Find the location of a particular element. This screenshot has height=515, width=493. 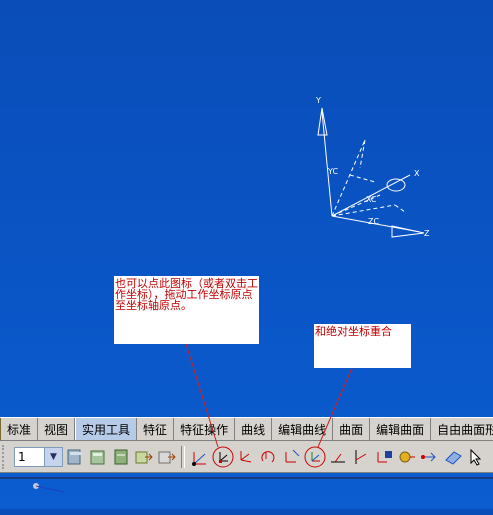

wcs-dynamics-icon is located at coordinates (223, 457).